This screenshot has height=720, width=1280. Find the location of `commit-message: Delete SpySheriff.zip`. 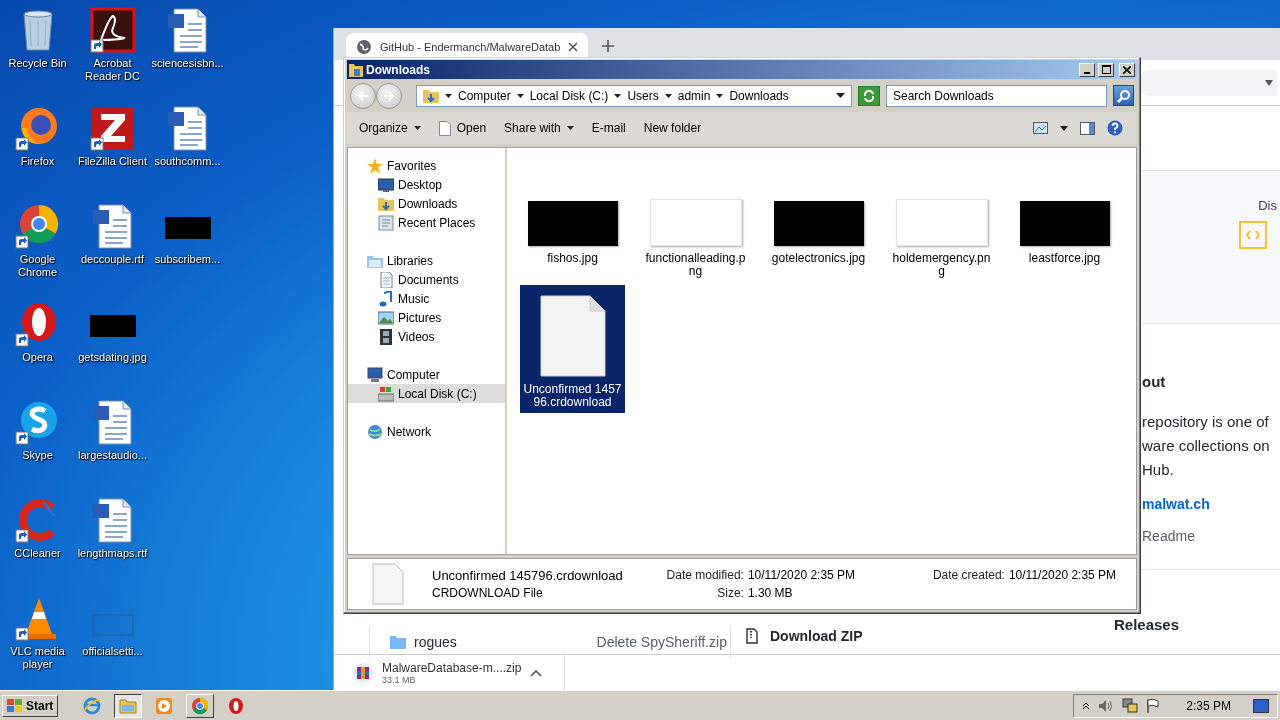

commit-message: Delete SpySheriff.zip is located at coordinates (661, 642).